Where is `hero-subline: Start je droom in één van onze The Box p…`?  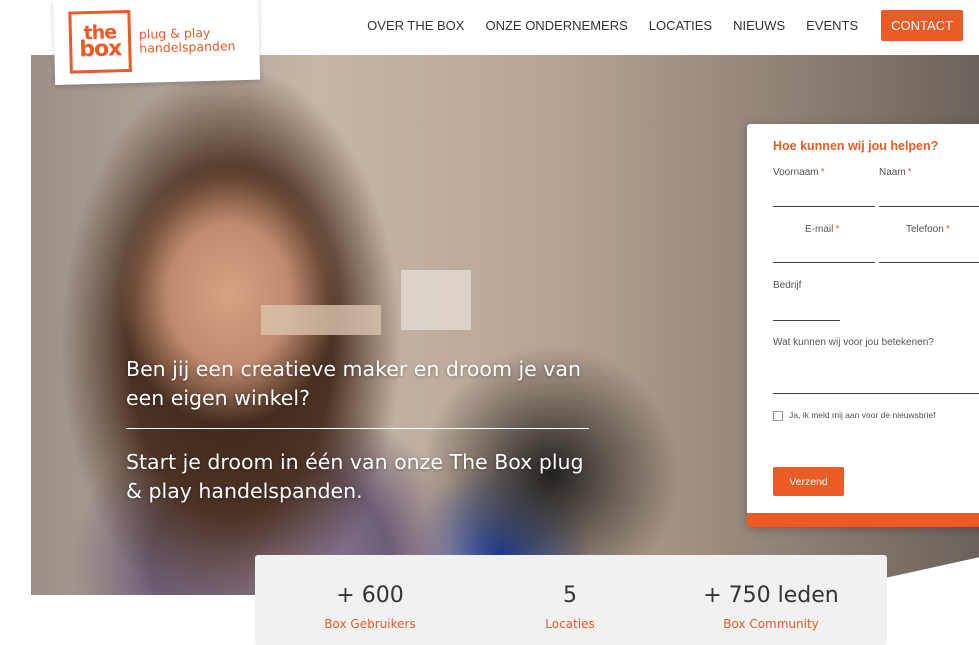 hero-subline: Start je droom in één van onze The Box p… is located at coordinates (355, 476).